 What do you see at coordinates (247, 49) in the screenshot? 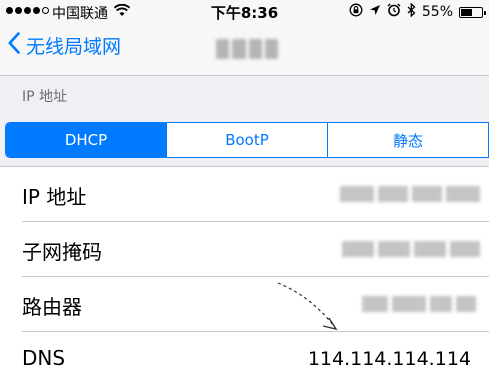
I see `network-name-title-obscured` at bounding box center [247, 49].